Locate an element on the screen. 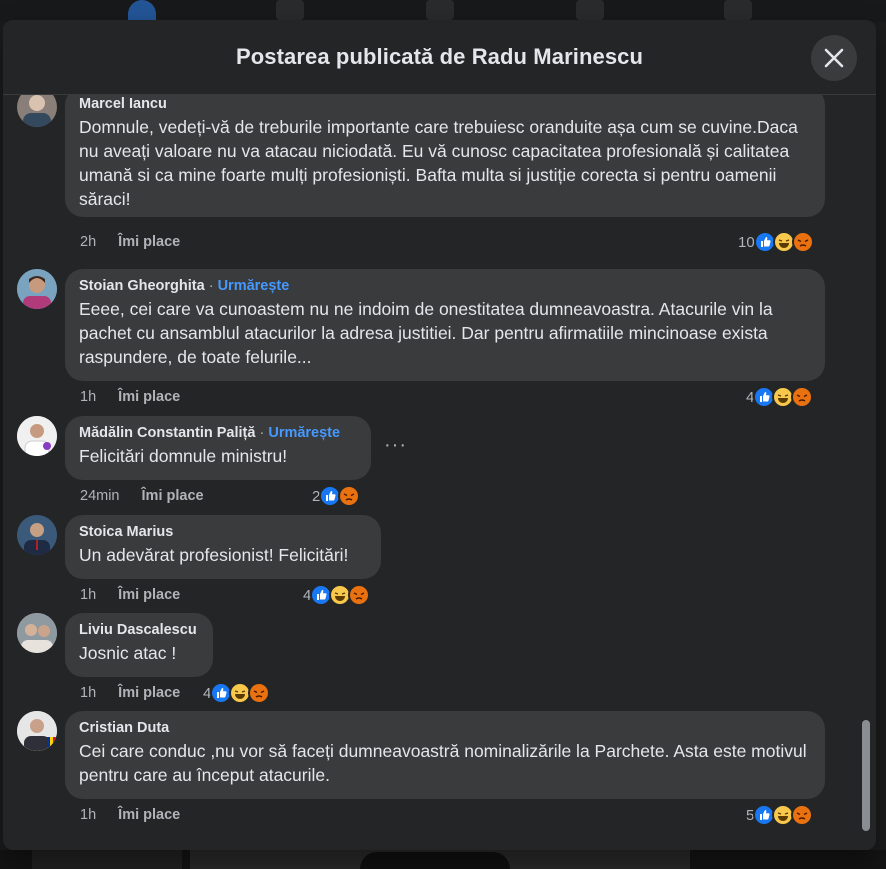 The height and width of the screenshot is (869, 886). dialog-title: Postarea publicată de Radu Marinescu is located at coordinates (439, 56).